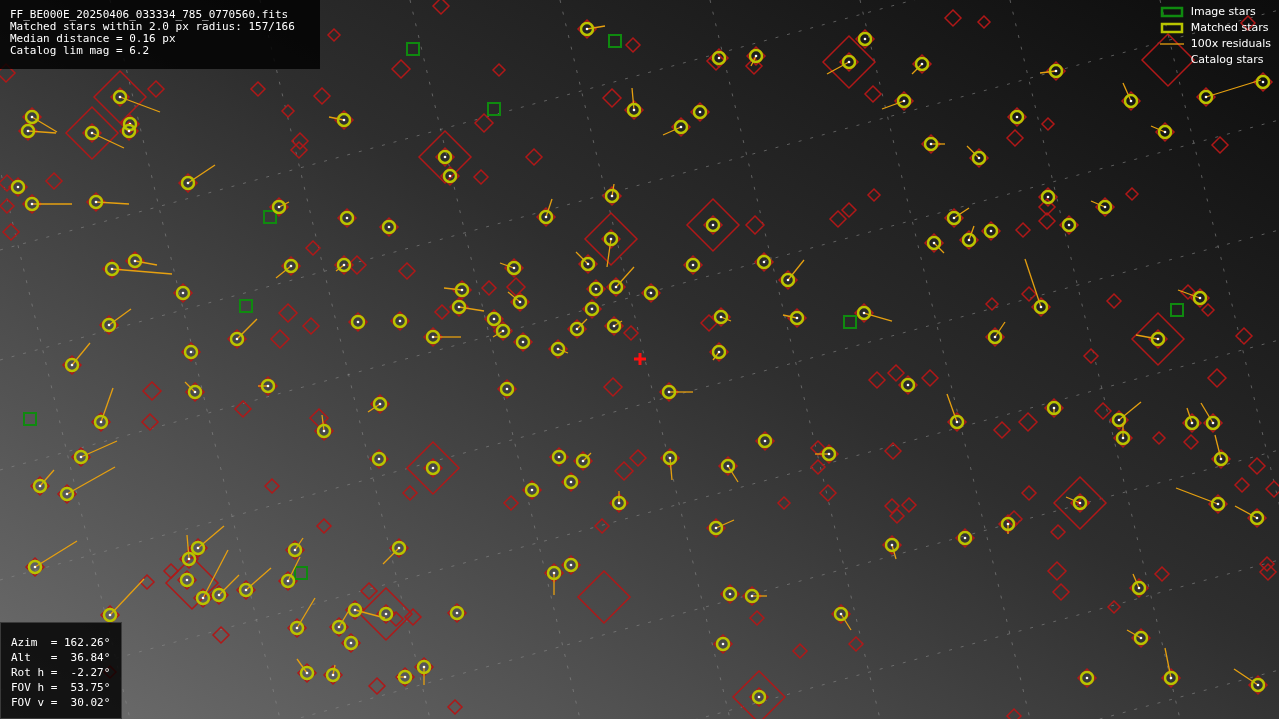  What do you see at coordinates (153, 27) in the screenshot?
I see `info-line: Matched stars within 2.0 px radius: 157/166` at bounding box center [153, 27].